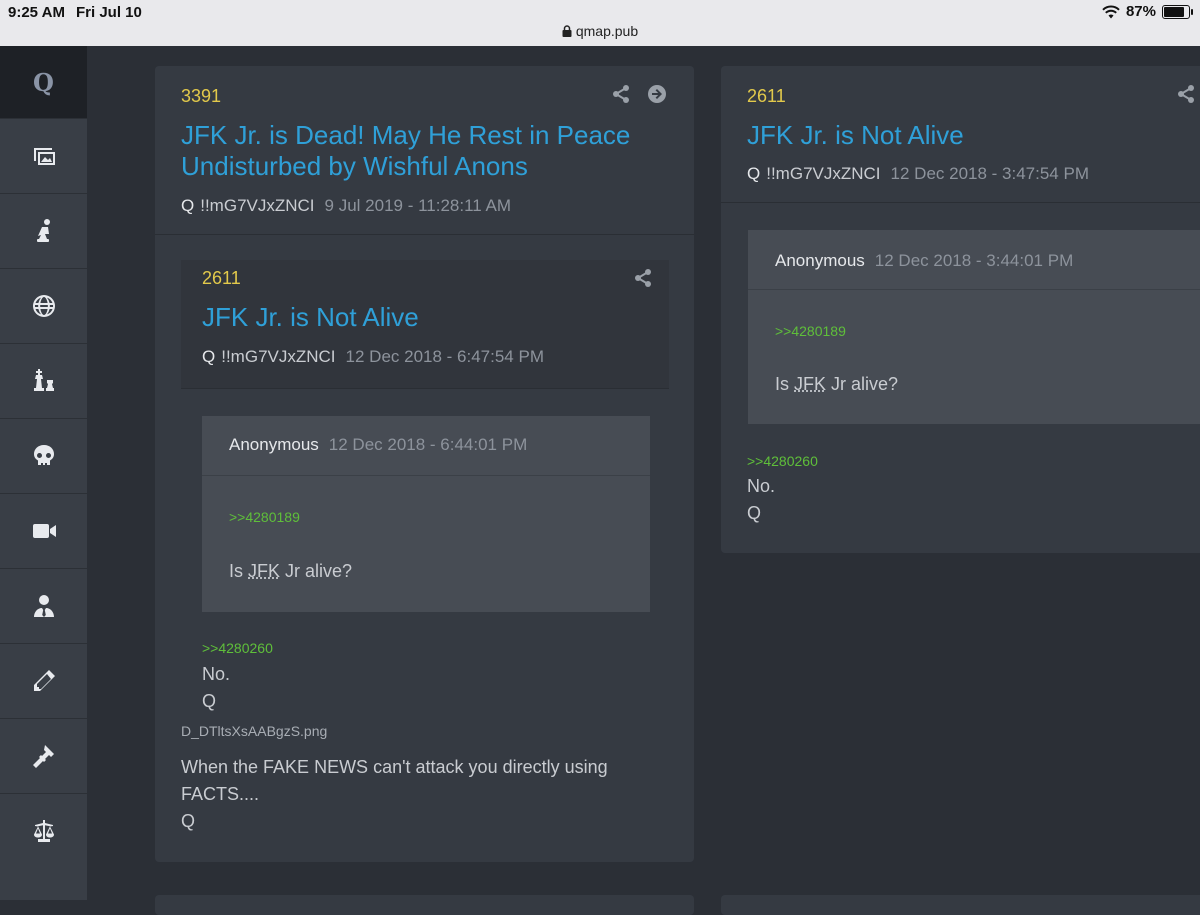  Describe the element at coordinates (1176, 12) in the screenshot. I see `battery-icon` at that location.